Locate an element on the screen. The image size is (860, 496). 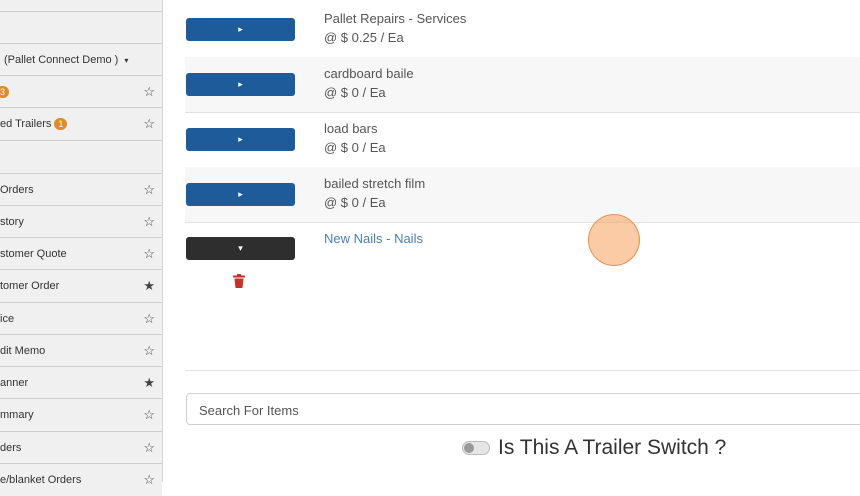
sidebar-row-placeholder is located at coordinates (81, 28).